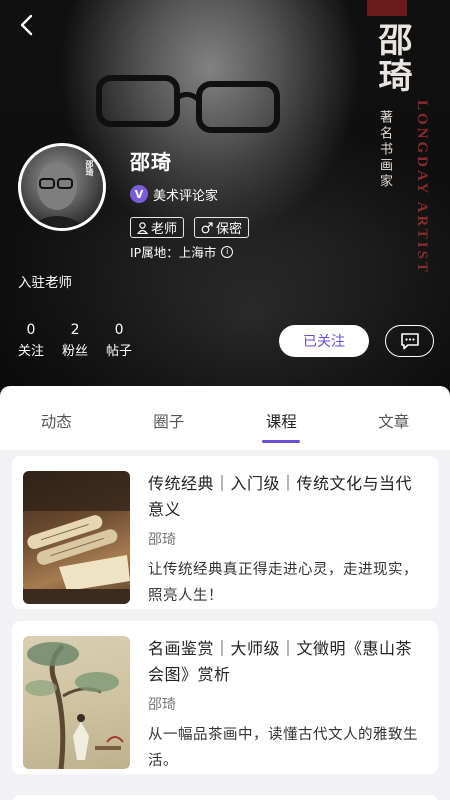 The image size is (450, 800). Describe the element at coordinates (280, 496) in the screenshot. I see `course-title: 传统经典｜入门级｜传统文化与当代意义` at that location.